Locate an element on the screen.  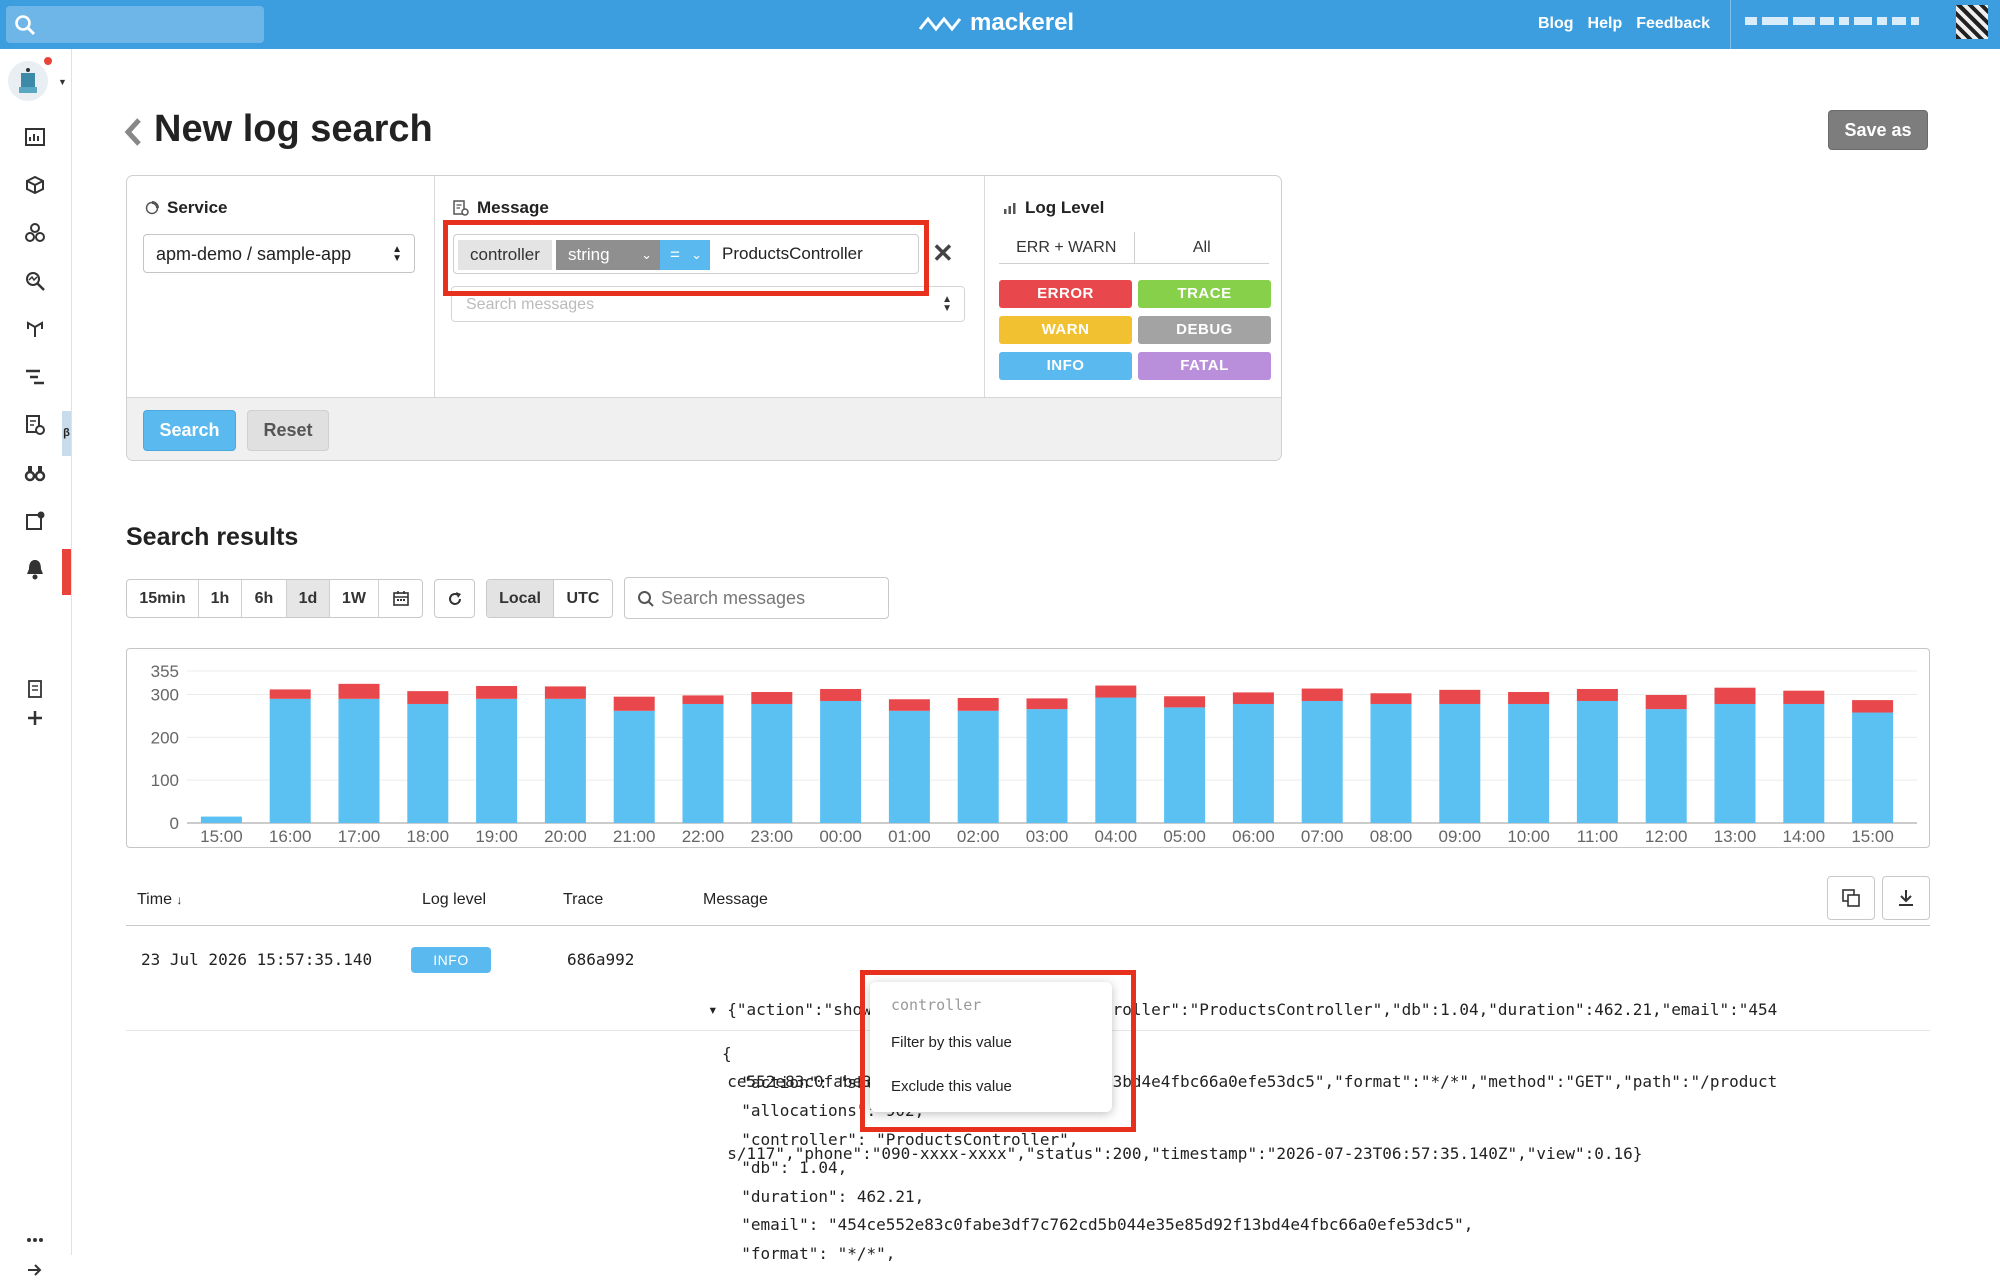
bar-chart-icon is located at coordinates (1010, 208).